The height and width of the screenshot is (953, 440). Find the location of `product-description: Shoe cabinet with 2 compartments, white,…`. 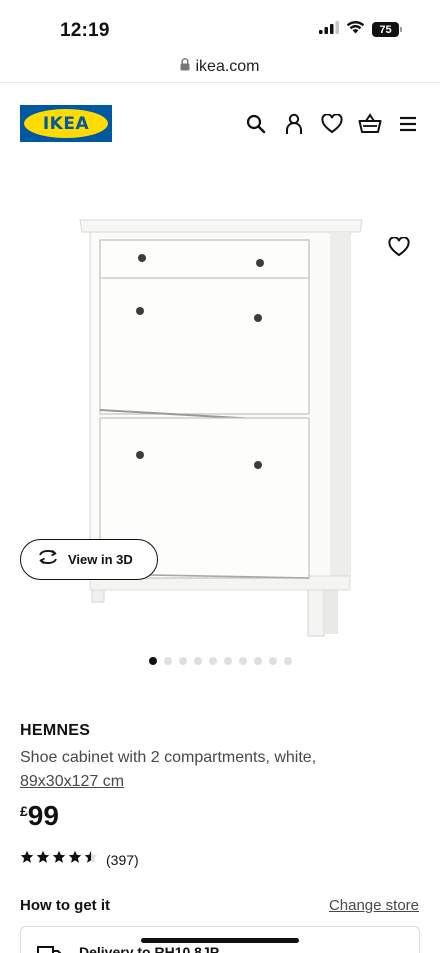

product-description: Shoe cabinet with 2 compartments, white,… is located at coordinates (200, 770).